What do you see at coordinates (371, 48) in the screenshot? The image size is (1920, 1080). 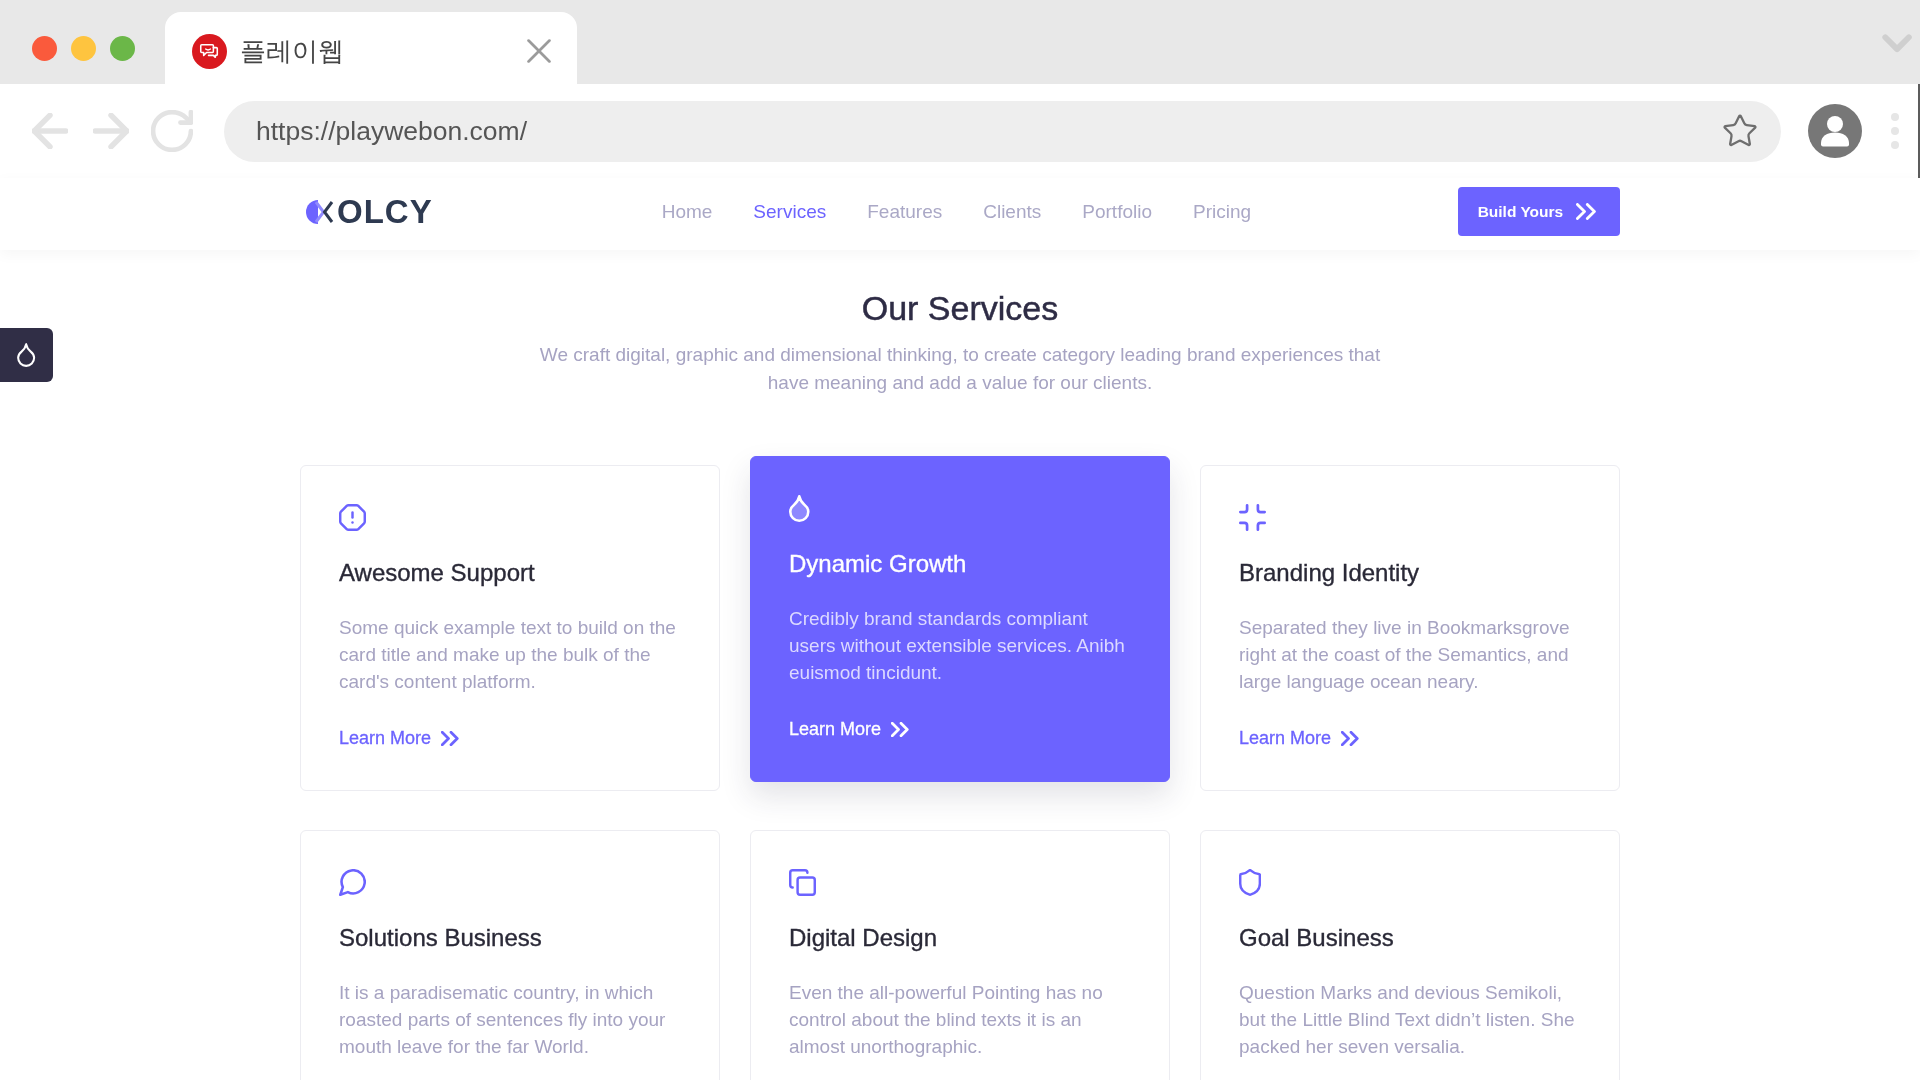 I see `browser-tab: 플레이웹` at bounding box center [371, 48].